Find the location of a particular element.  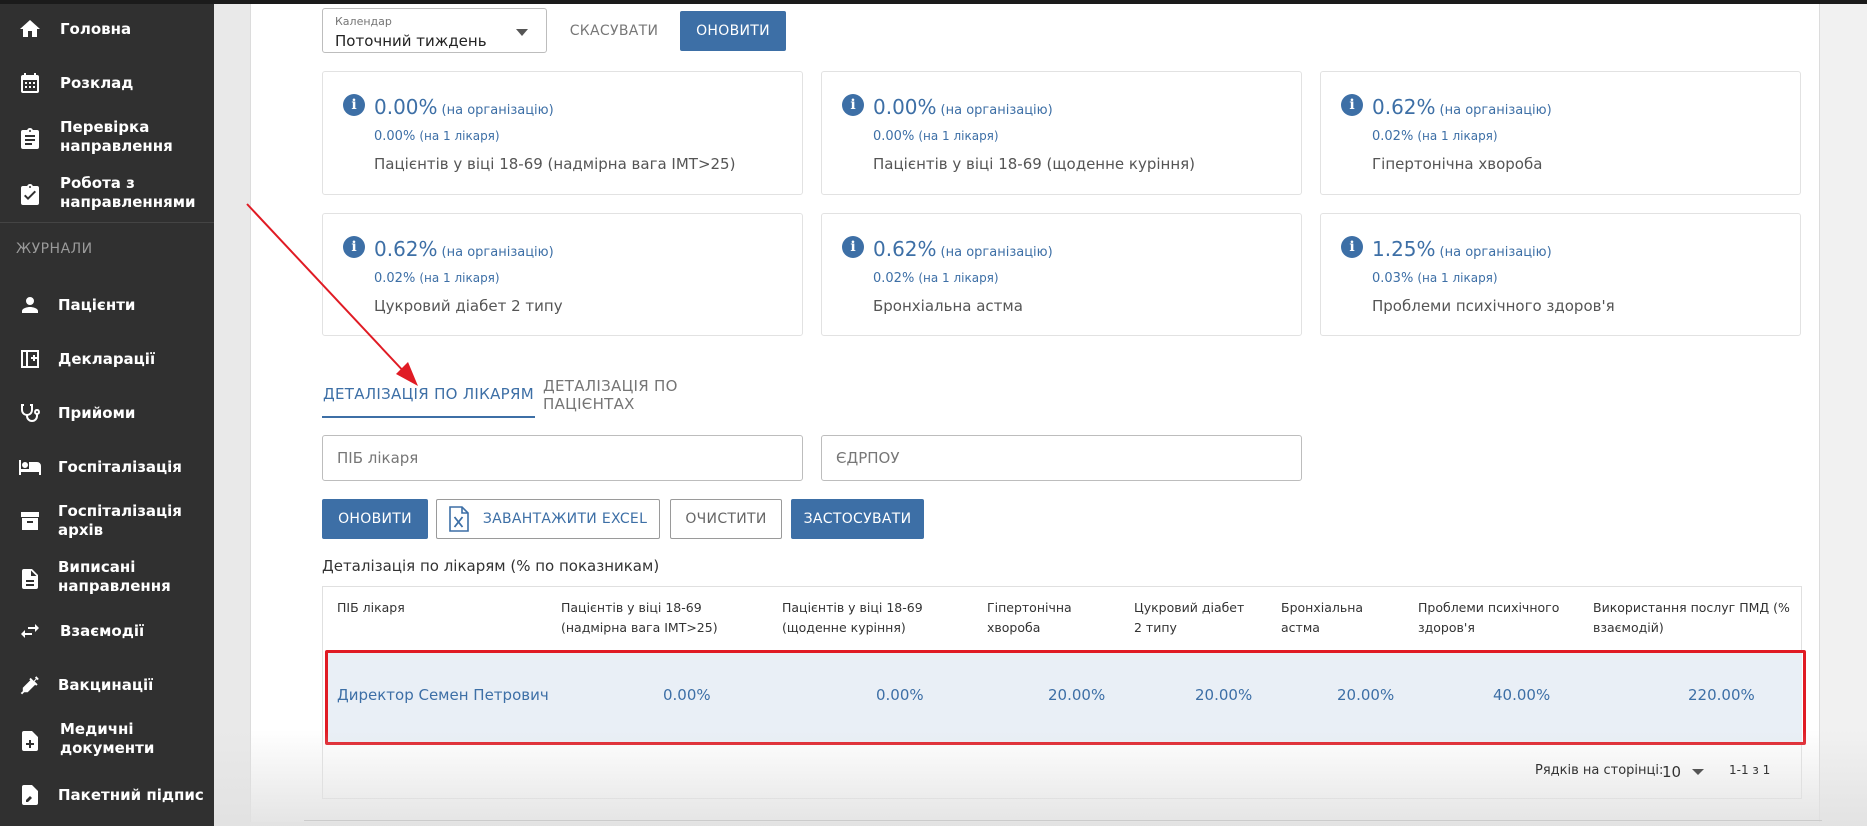

sidebar-item-issued-referrals: Виписані направлення is located at coordinates (107, 579).